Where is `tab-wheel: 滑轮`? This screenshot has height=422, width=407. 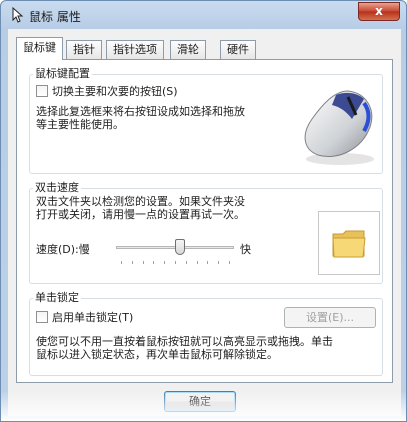 tab-wheel: 滑轮 is located at coordinates (188, 49).